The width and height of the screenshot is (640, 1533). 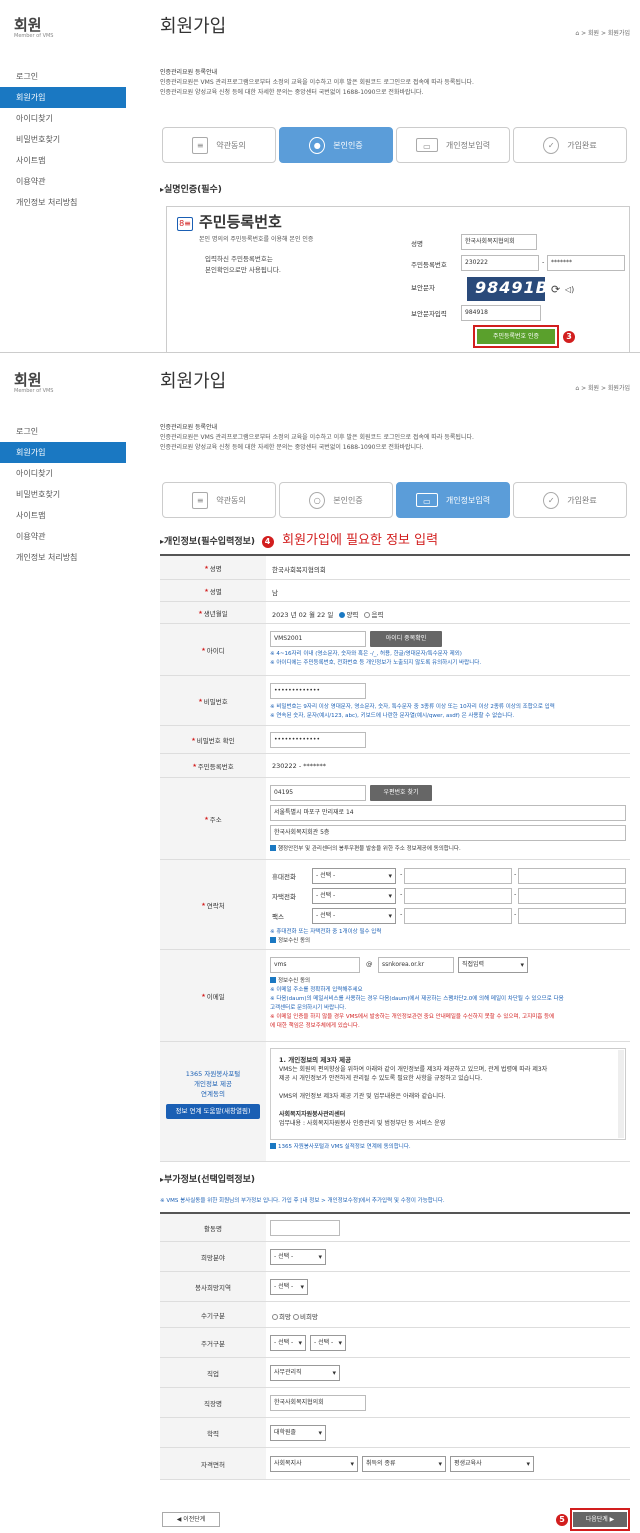 I want to click on fax-middle-input, so click(x=458, y=916).